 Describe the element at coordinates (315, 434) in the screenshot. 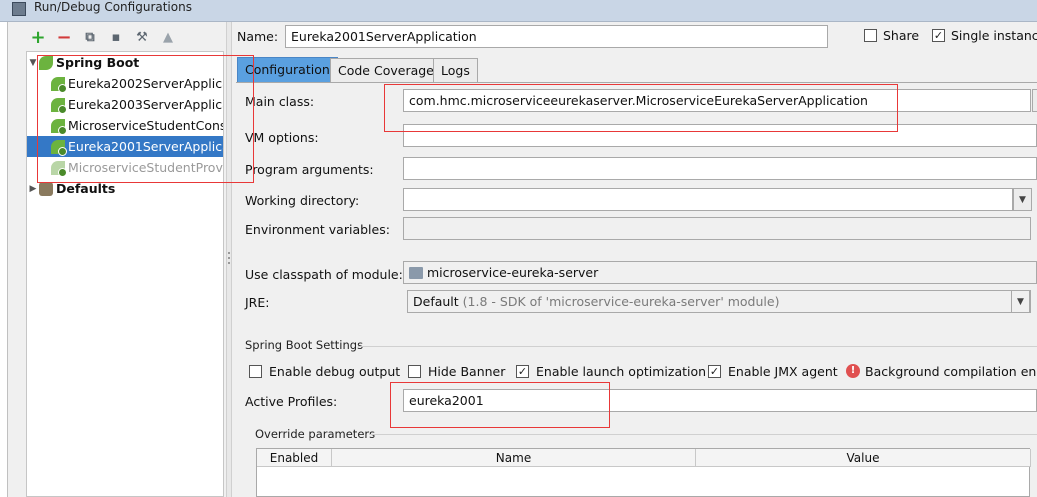

I see `override-parameters-title: Override parameters` at that location.